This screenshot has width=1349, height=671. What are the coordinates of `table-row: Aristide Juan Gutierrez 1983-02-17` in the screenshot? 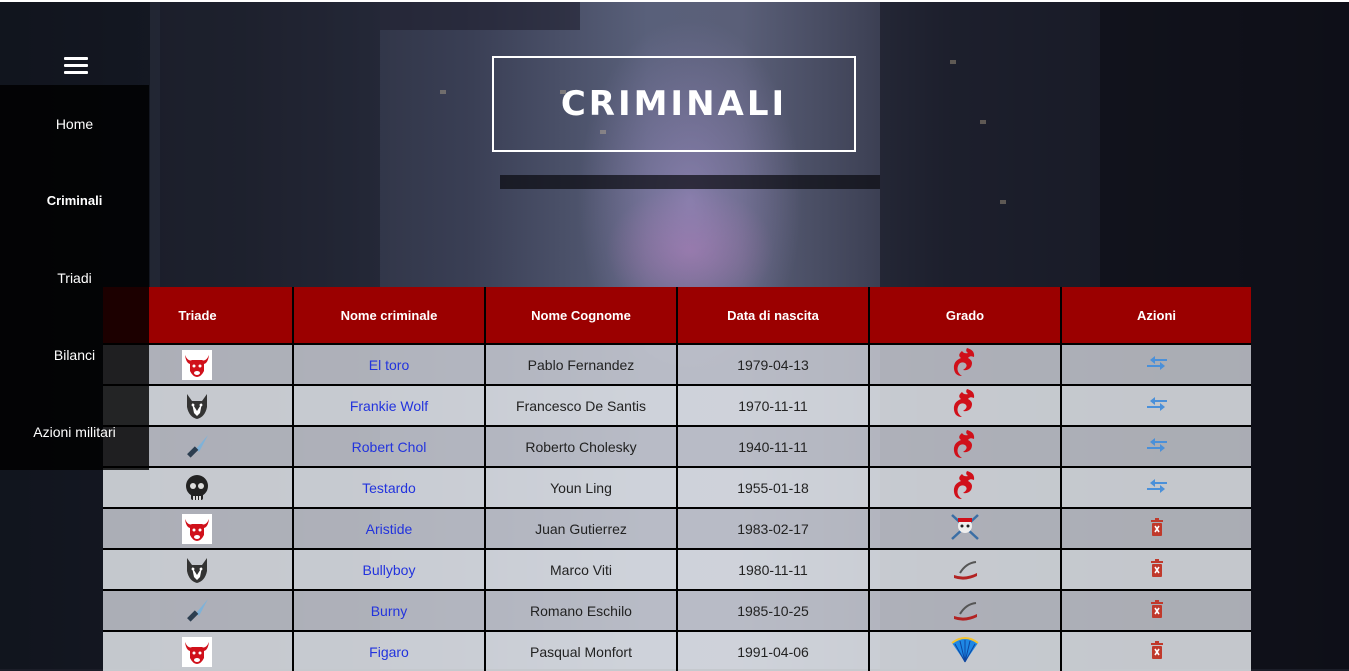 It's located at (677, 528).